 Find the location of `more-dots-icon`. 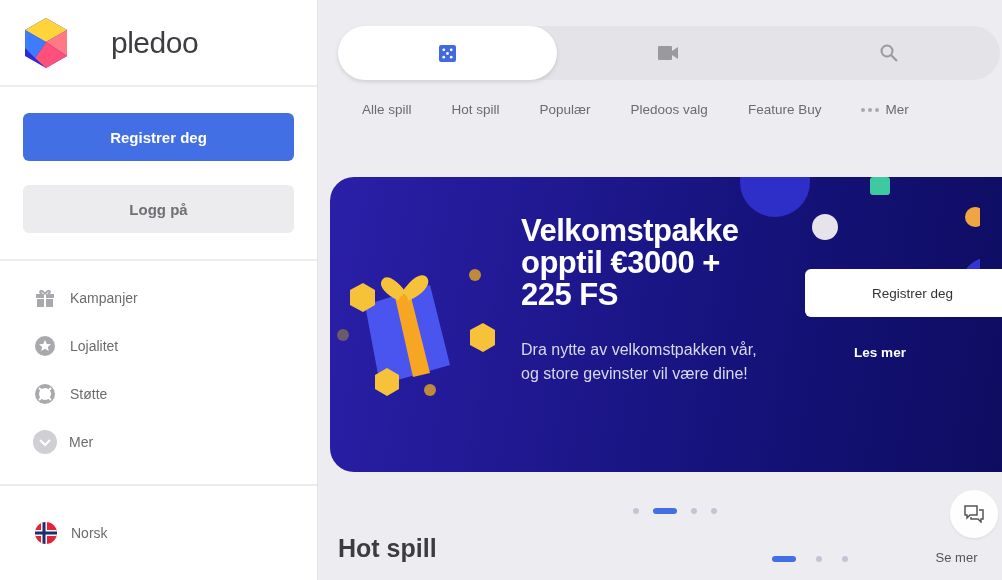

more-dots-icon is located at coordinates (870, 109).